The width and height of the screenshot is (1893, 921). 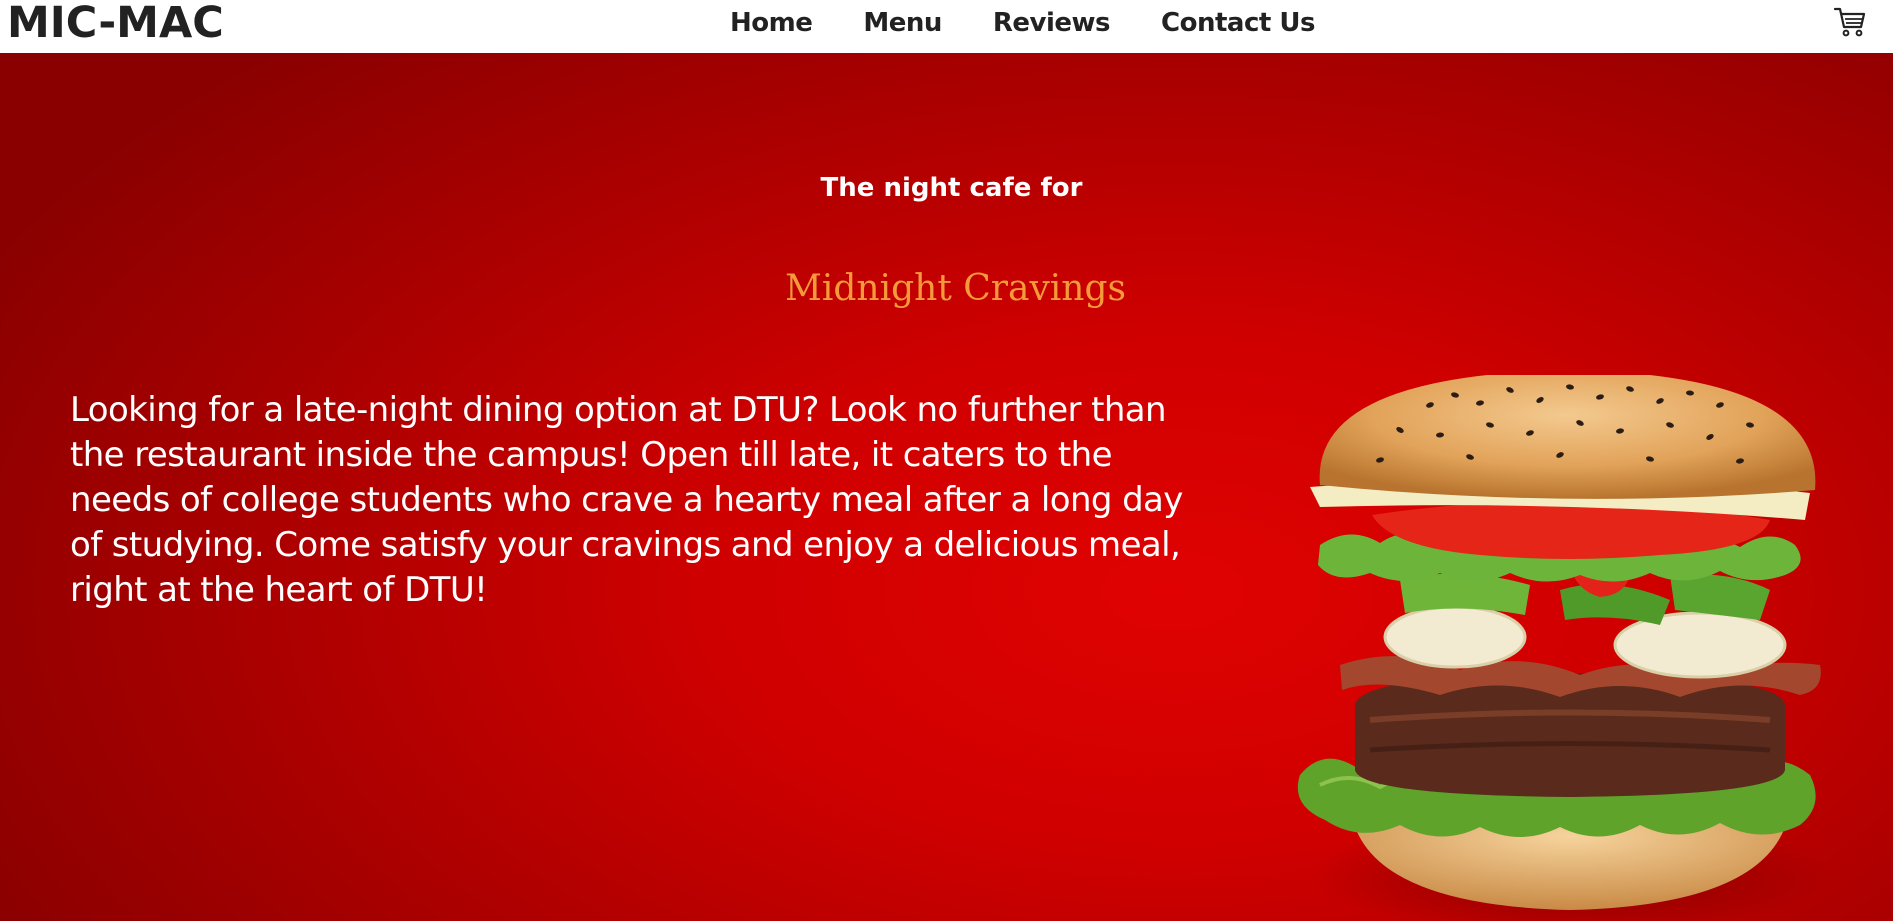 What do you see at coordinates (951, 188) in the screenshot?
I see `hero-tagline: The night cafe for` at bounding box center [951, 188].